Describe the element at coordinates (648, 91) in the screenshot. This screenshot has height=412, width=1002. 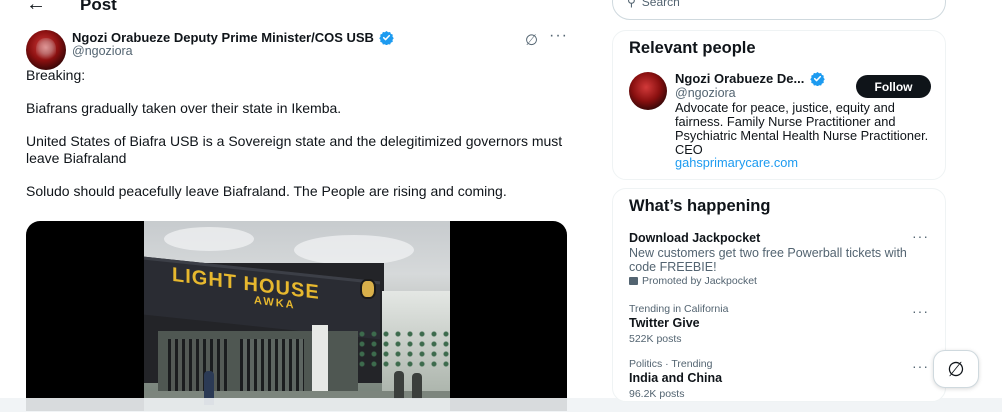
I see `relevant-person-avatar` at that location.